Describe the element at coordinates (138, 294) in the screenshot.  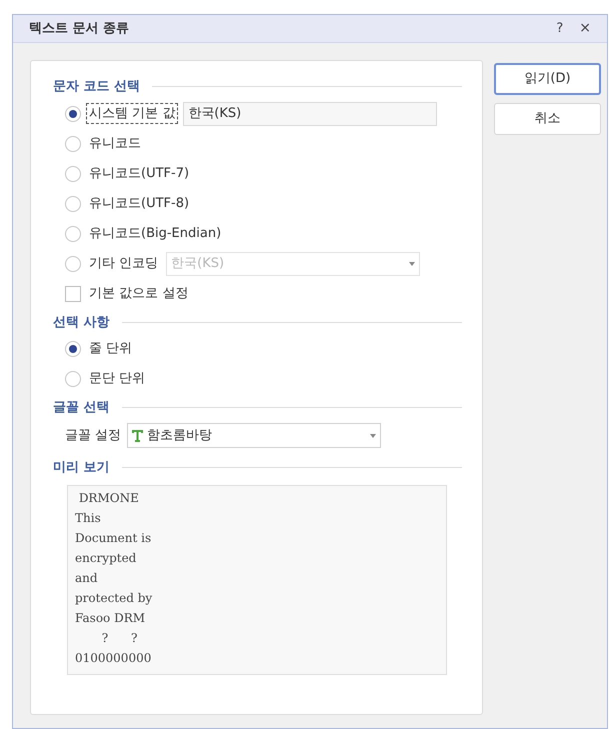
I see `option-label: 기본 값으로 설정` at that location.